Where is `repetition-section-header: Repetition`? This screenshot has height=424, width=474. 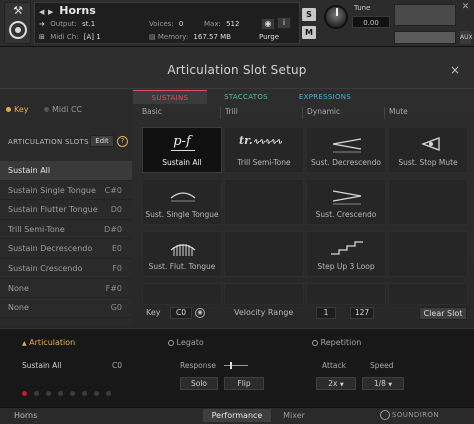 repetition-section-header: Repetition is located at coordinates (336, 343).